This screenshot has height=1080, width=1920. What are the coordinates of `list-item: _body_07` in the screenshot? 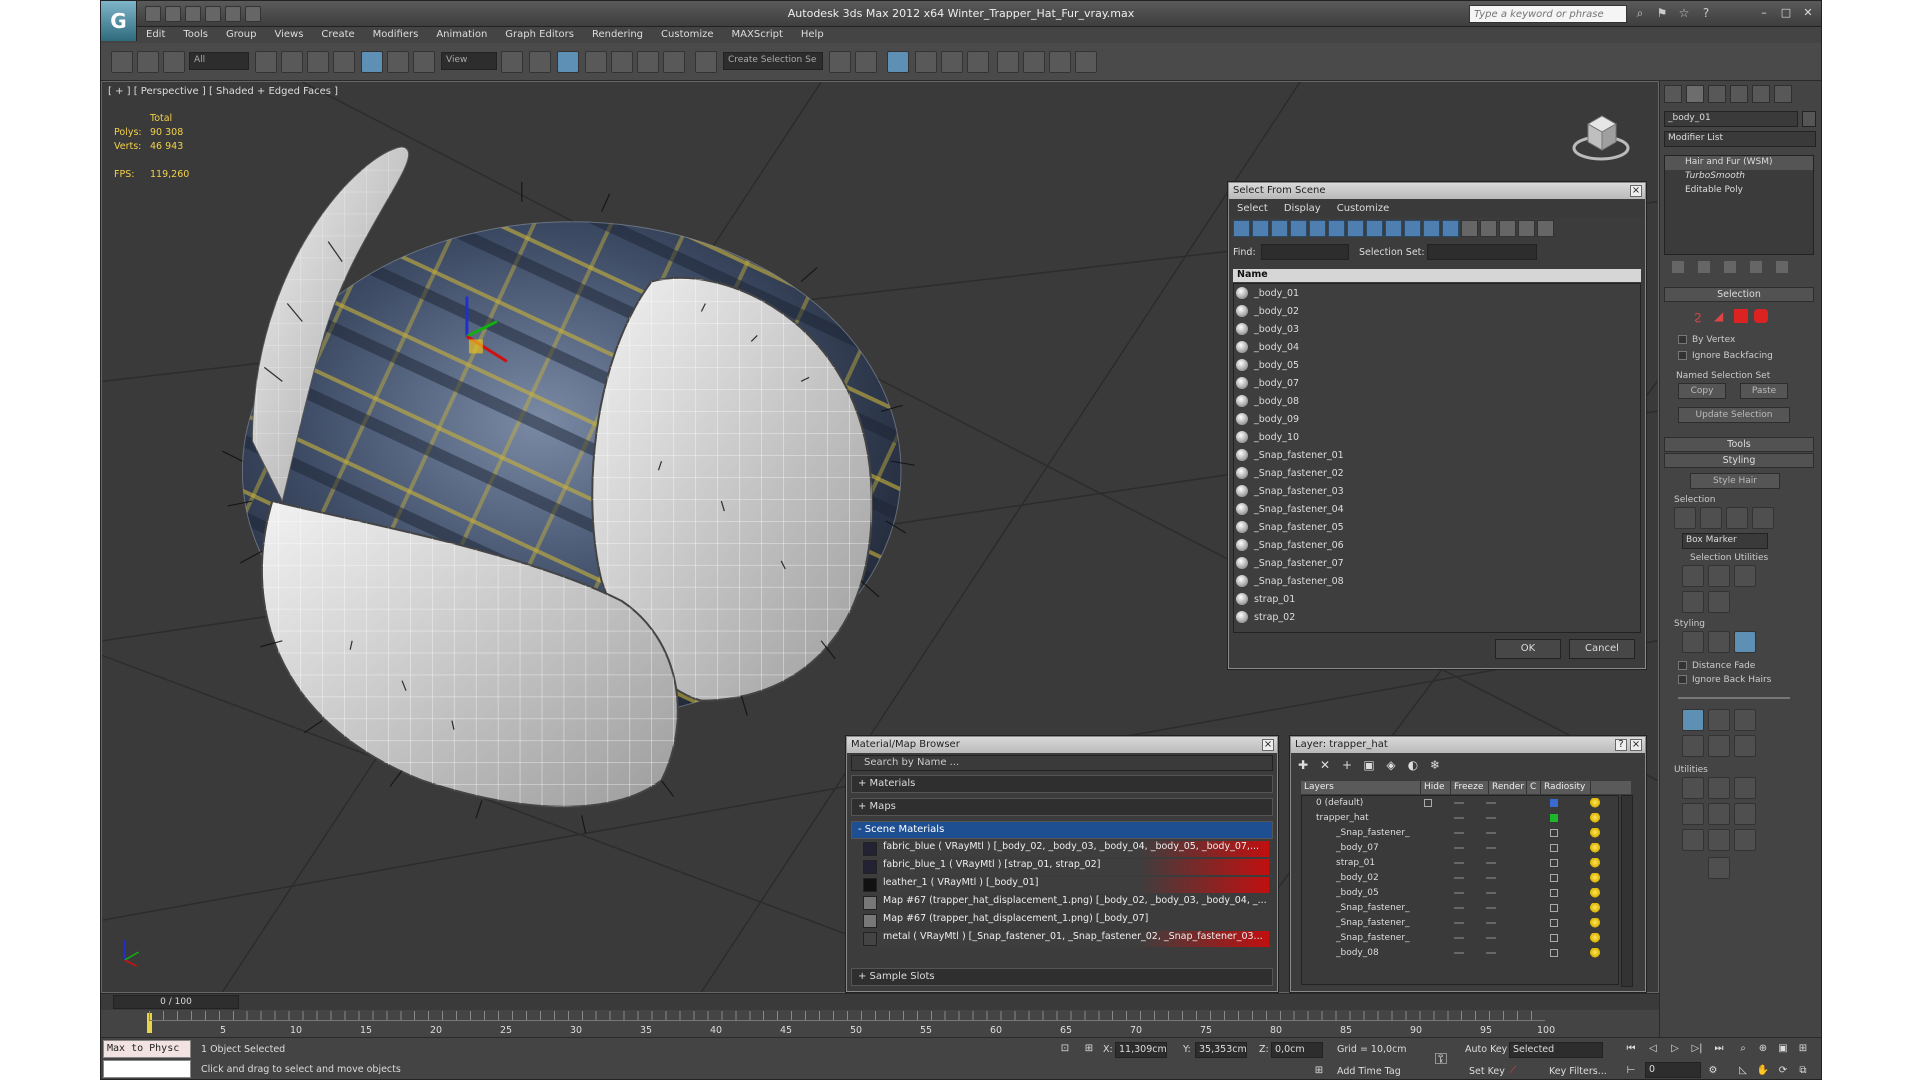 It's located at (1437, 383).